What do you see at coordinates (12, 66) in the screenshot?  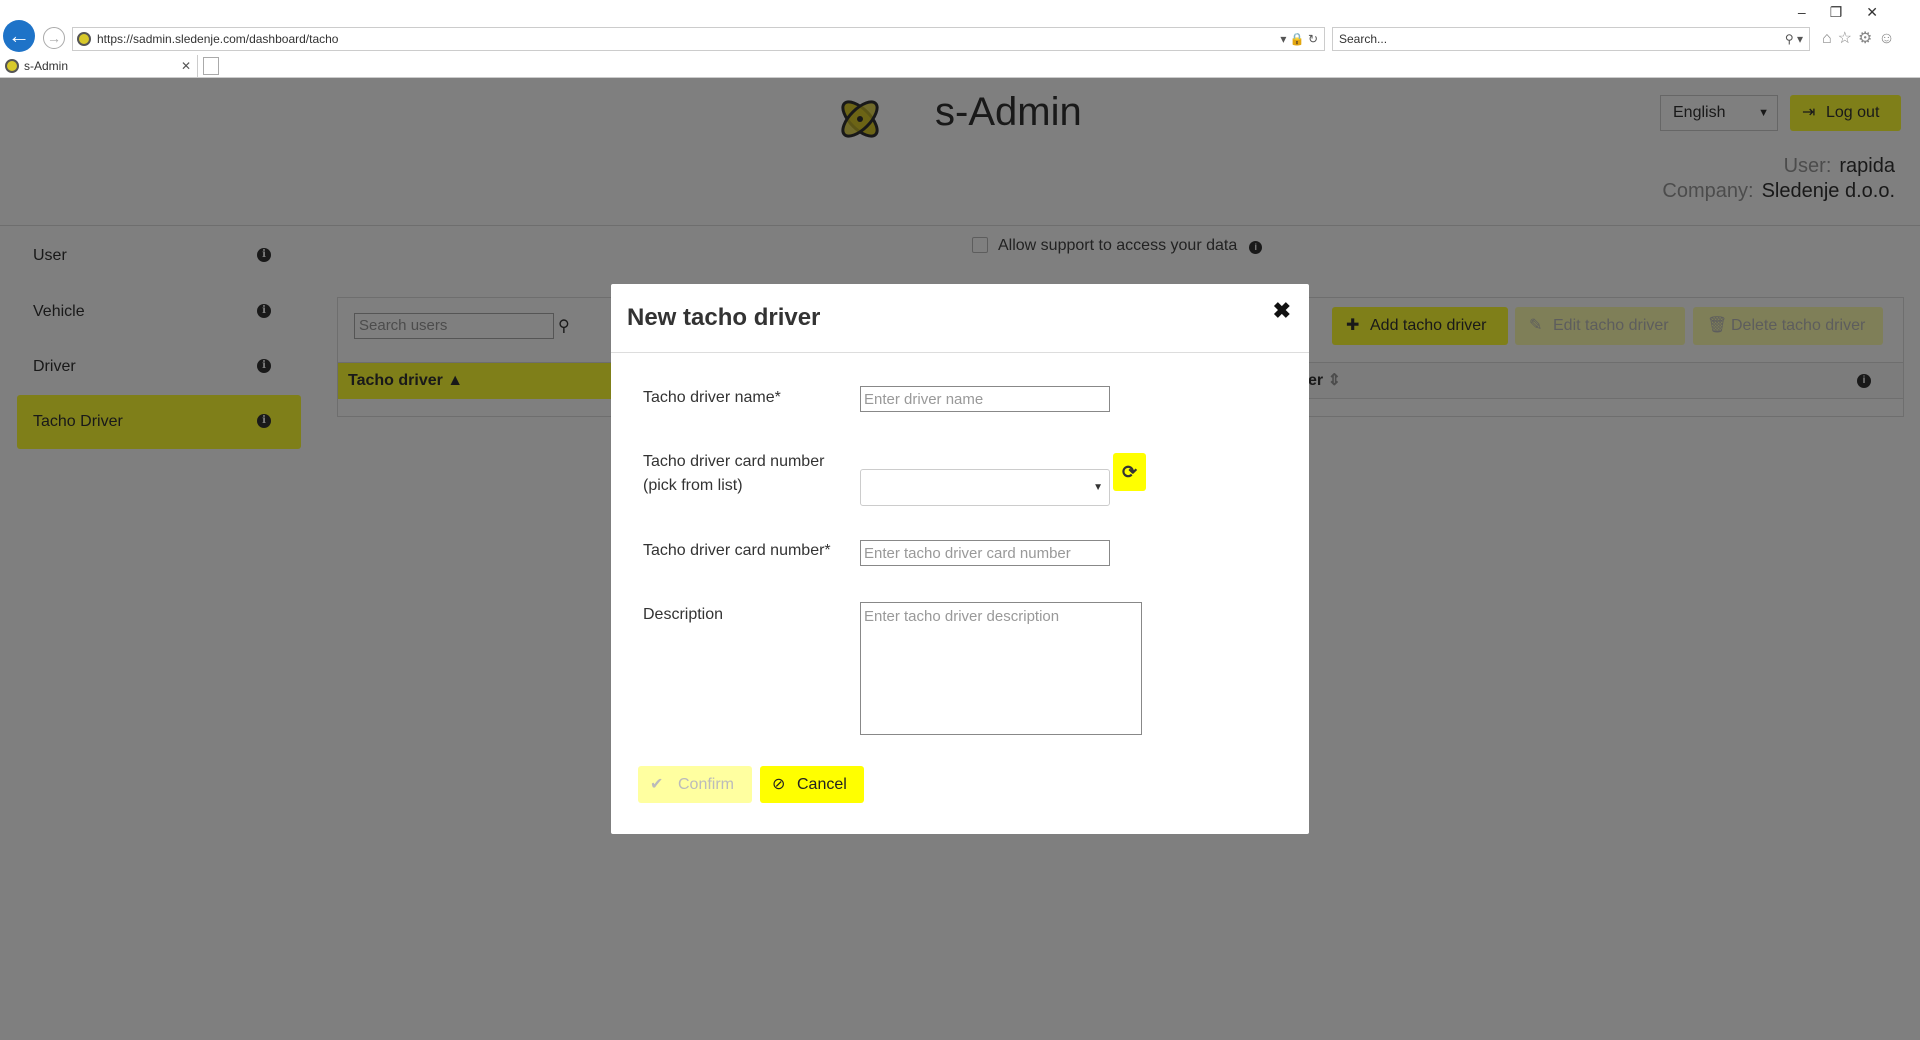 I see `tab-favicon-icon` at bounding box center [12, 66].